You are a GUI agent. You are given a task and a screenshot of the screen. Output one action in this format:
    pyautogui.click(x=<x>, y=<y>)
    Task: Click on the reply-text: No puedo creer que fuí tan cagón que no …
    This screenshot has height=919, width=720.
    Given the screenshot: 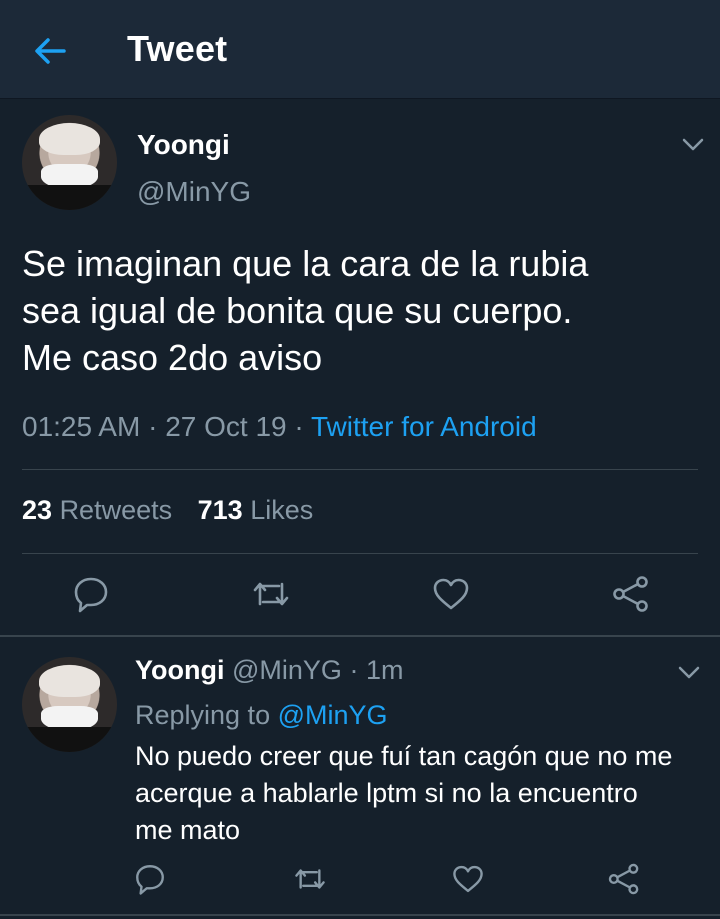 What is the action you would take?
    pyautogui.click(x=422, y=793)
    